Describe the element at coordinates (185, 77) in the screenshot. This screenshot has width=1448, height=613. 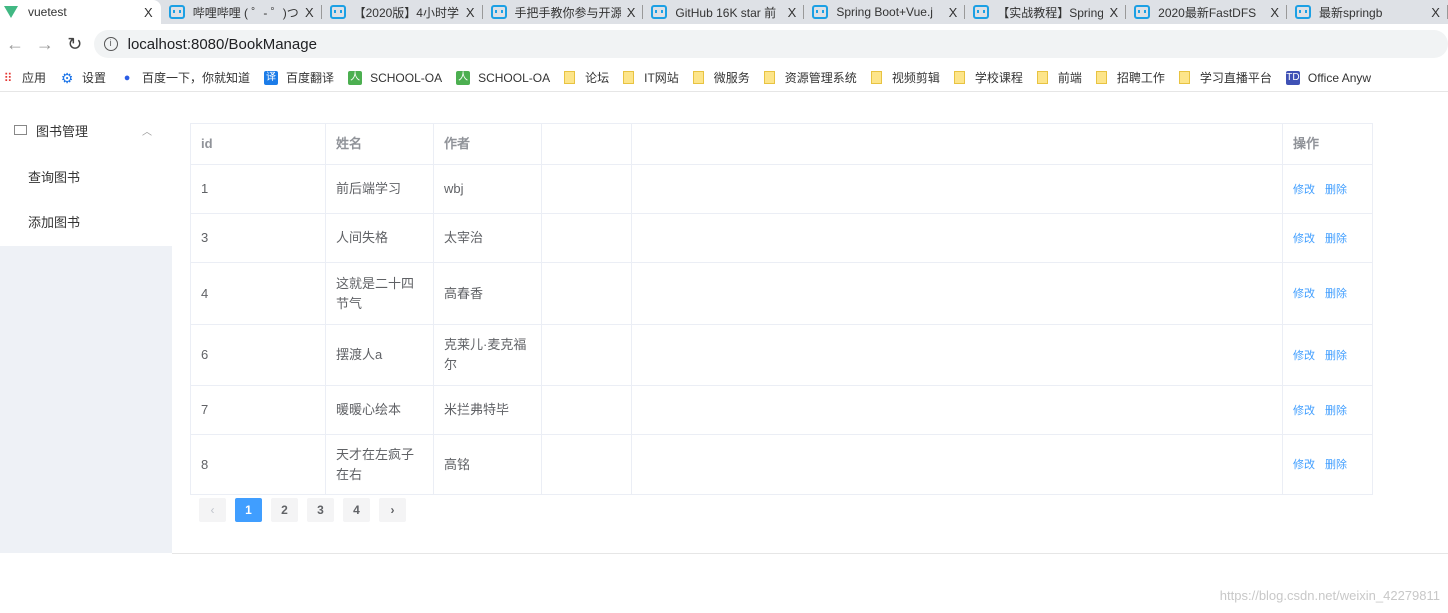
I see `bookmark: ● 百度一下，你就知道` at that location.